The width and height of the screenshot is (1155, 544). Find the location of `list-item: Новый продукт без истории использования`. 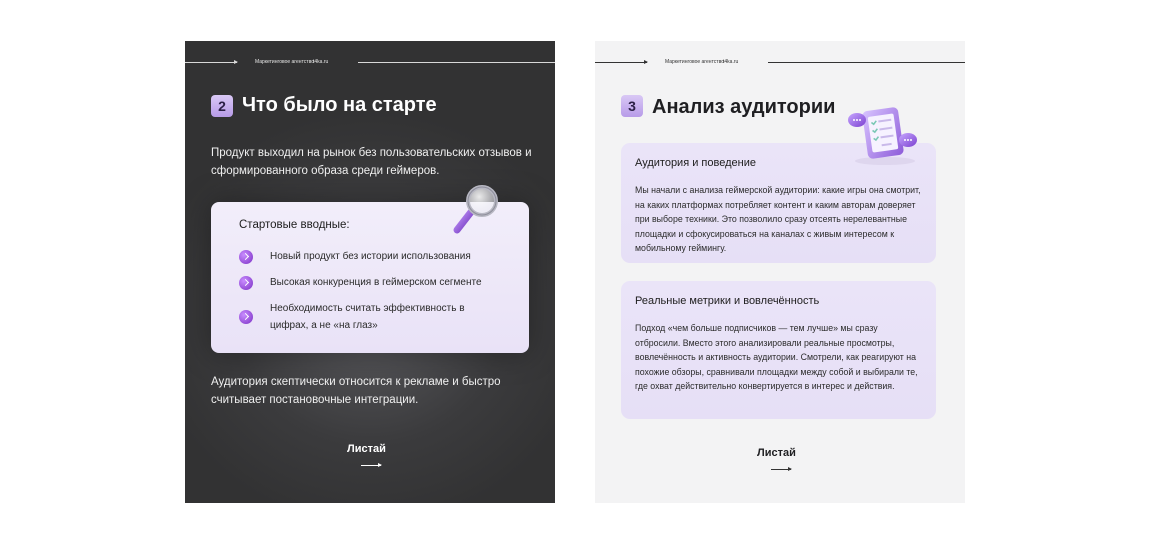

list-item: Новый продукт без истории использования is located at coordinates (369, 256).